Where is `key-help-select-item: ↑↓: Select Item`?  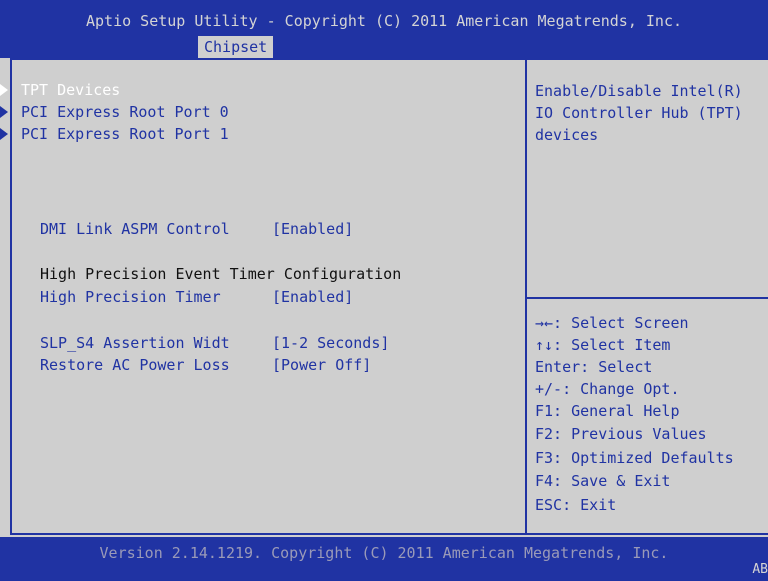 key-help-select-item: ↑↓: Select Item is located at coordinates (603, 345).